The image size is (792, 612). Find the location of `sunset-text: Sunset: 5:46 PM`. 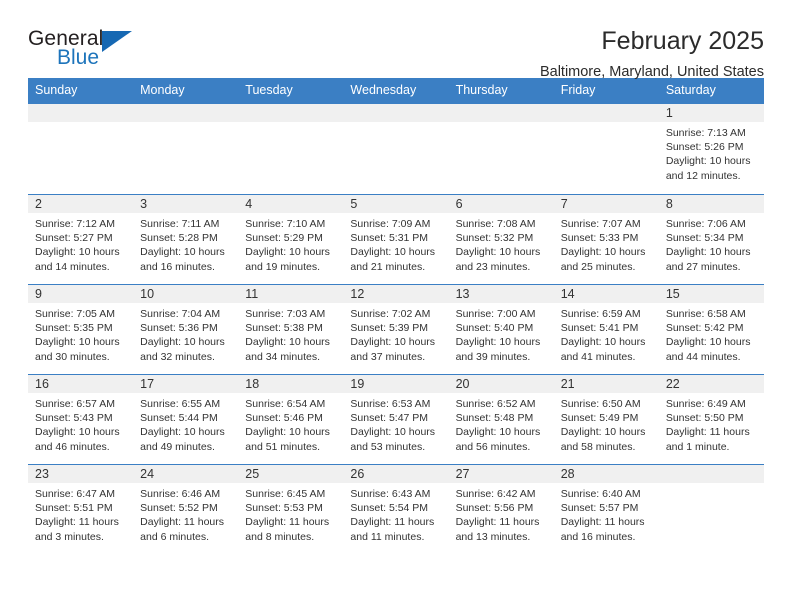

sunset-text: Sunset: 5:46 PM is located at coordinates (284, 418).